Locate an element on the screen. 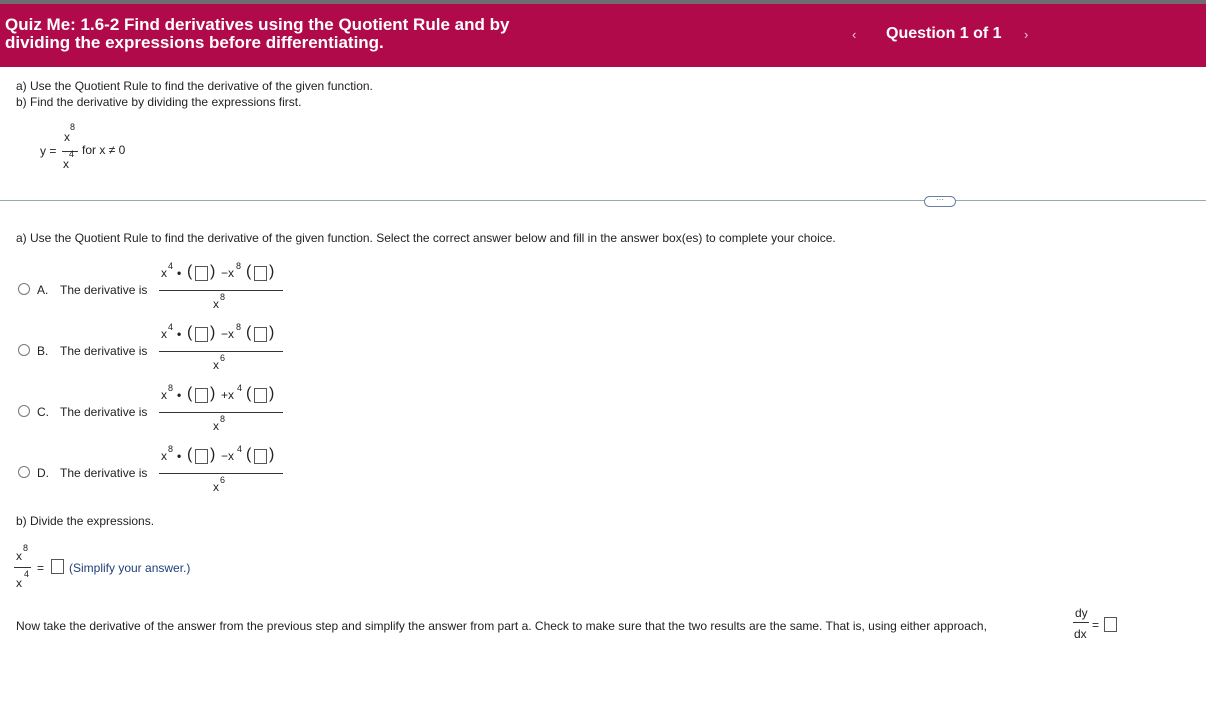  next-question-button: › is located at coordinates (1026, 34).